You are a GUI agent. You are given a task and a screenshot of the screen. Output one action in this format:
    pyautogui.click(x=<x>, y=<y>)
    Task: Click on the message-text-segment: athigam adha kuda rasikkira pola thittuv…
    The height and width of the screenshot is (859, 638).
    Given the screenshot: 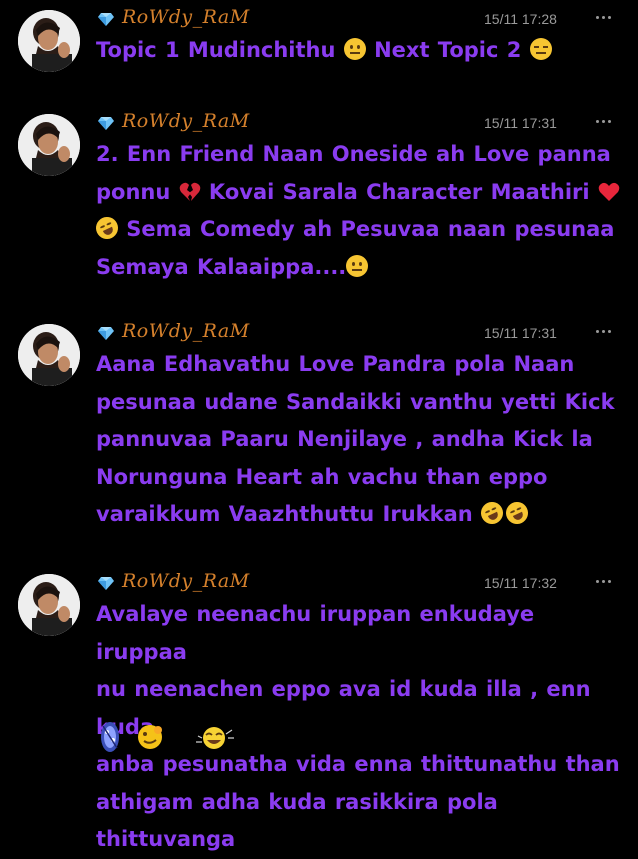 What is the action you would take?
    pyautogui.click(x=297, y=820)
    